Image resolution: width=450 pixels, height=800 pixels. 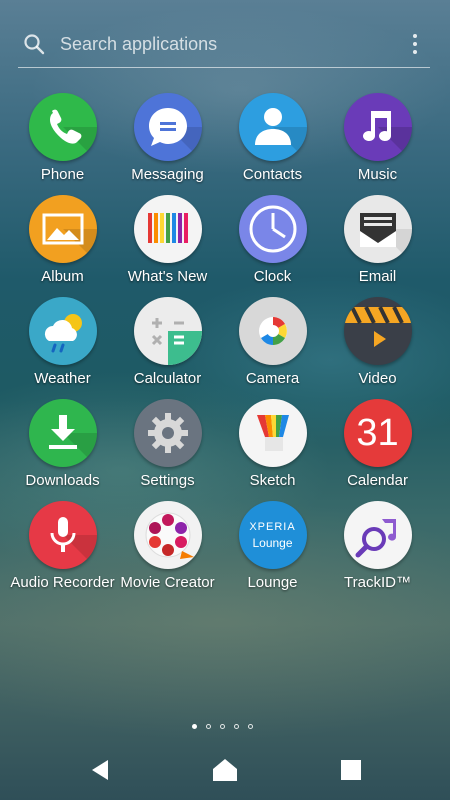 I want to click on app-label: Weather, so click(x=62, y=378).